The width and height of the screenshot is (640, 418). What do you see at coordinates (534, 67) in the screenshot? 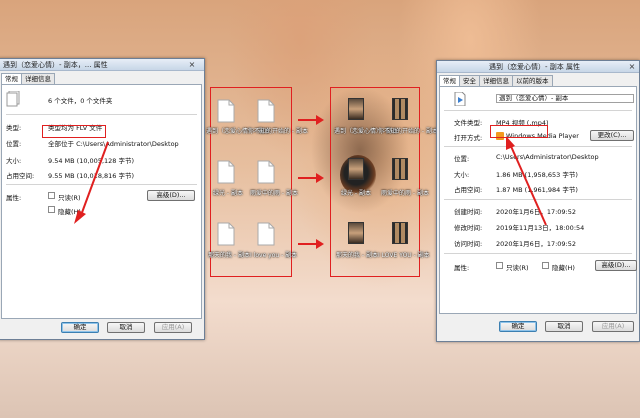
I see `right-dialog-title: 遇到（恋爱心情）- 副本 属性` at bounding box center [534, 67].